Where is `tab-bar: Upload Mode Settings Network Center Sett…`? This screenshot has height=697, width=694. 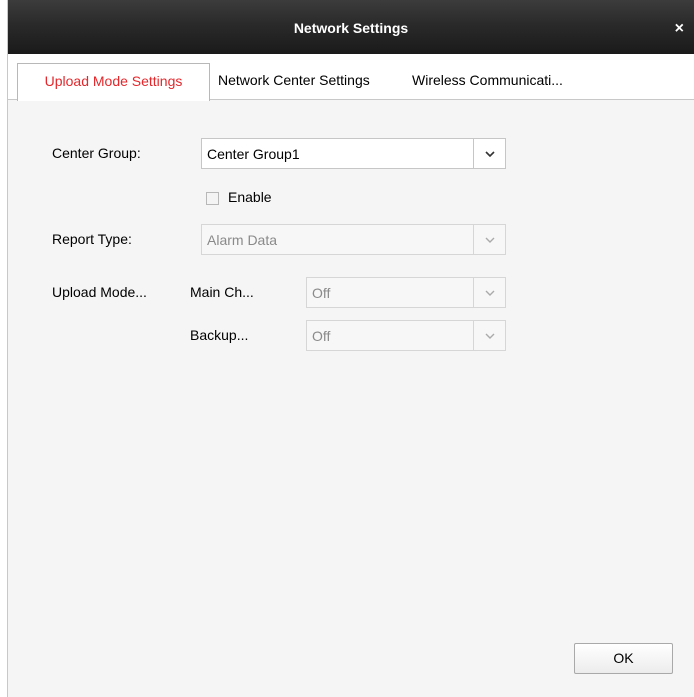
tab-bar: Upload Mode Settings Network Center Sett… is located at coordinates (351, 77).